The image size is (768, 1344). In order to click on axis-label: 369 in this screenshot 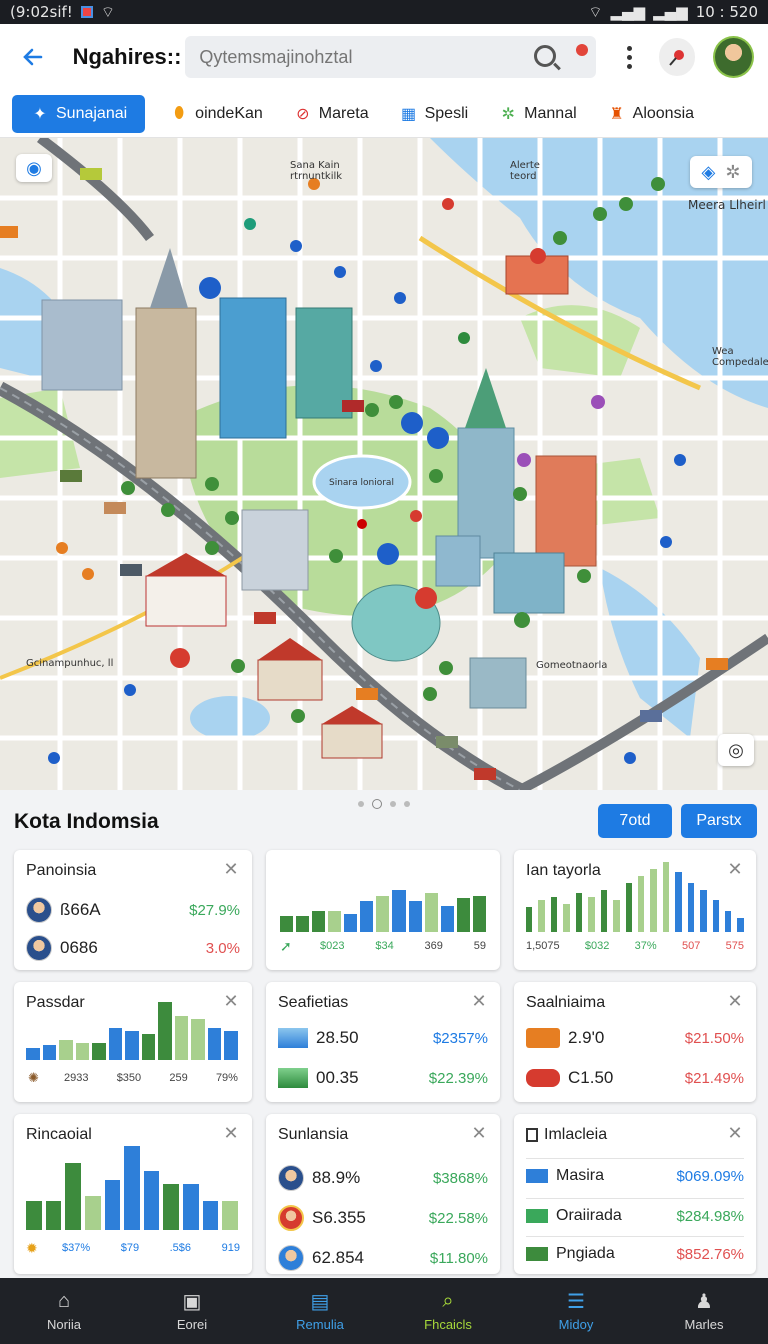, I will do `click(433, 946)`.